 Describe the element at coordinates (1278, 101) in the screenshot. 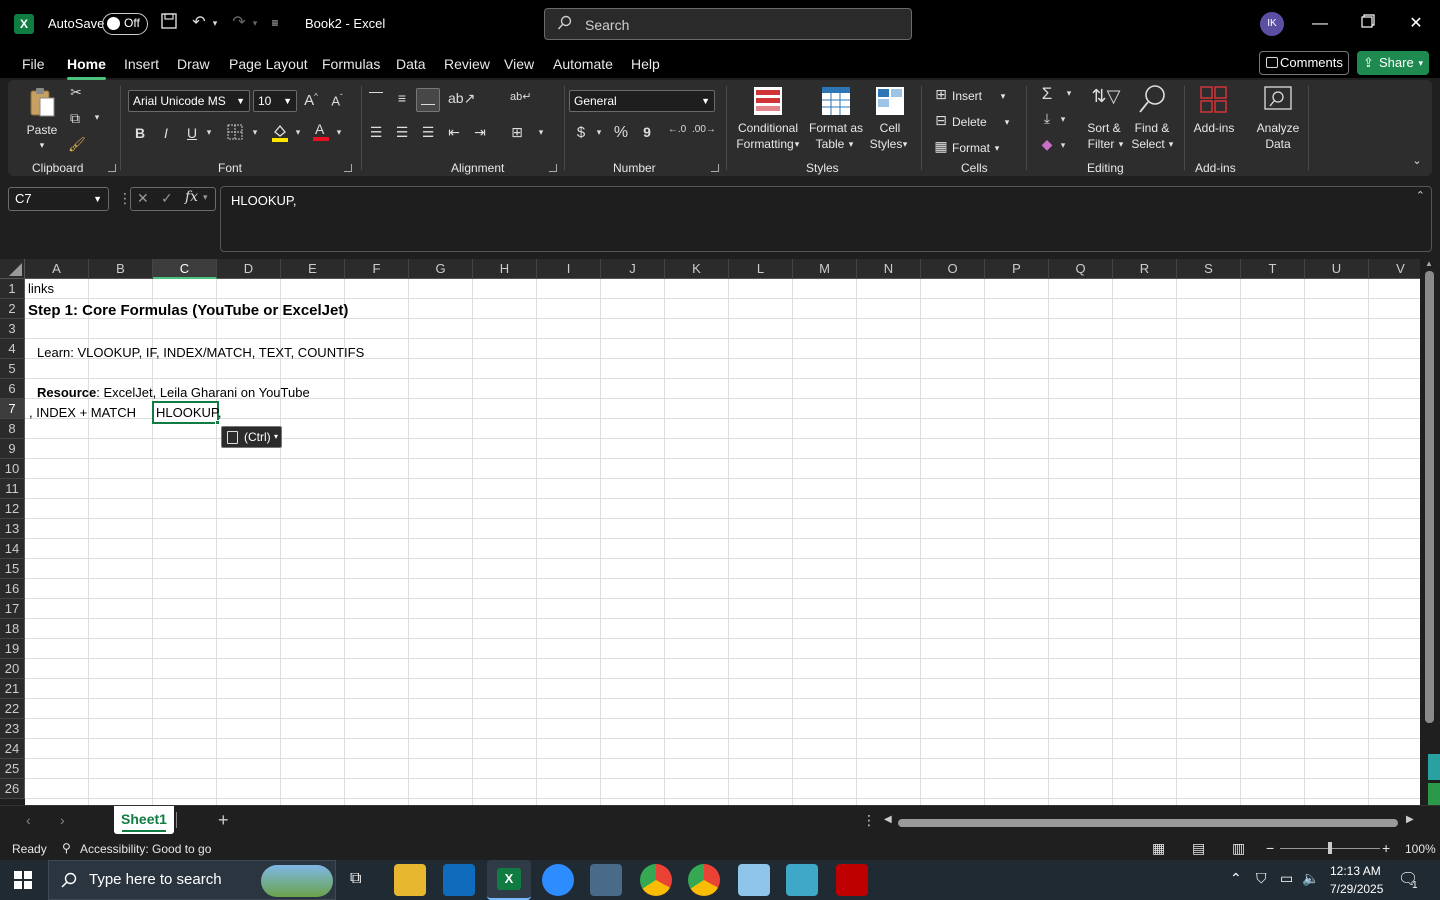

I see `analyze-data-icon` at that location.